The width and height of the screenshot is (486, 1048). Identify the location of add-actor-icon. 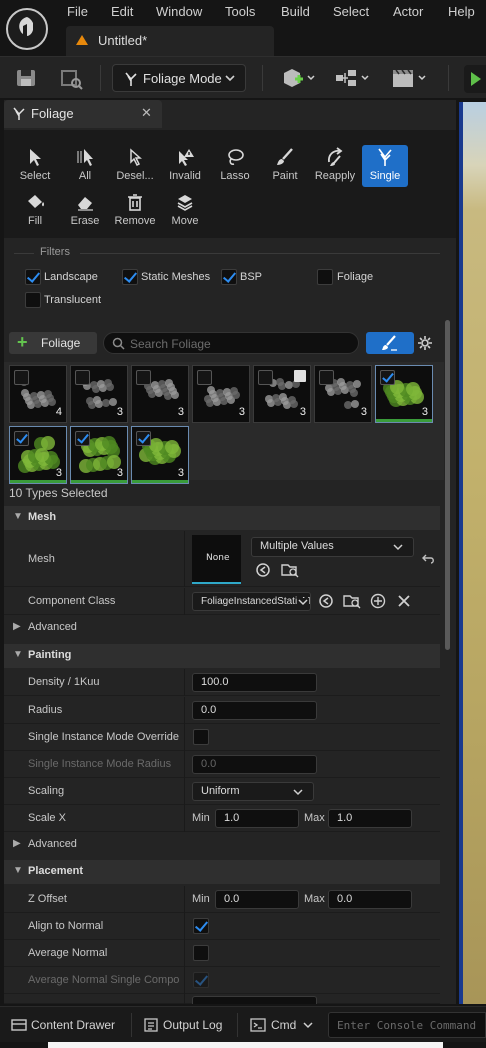
(299, 78).